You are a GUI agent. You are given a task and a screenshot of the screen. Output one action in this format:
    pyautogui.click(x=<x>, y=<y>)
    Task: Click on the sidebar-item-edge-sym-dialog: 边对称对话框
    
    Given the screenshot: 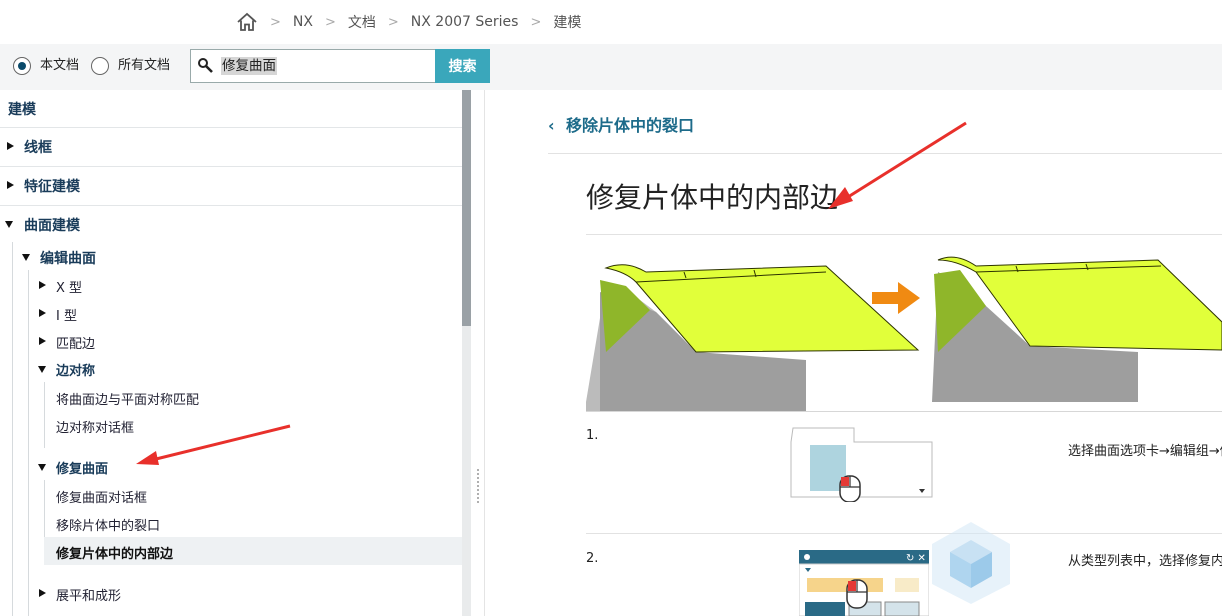 What is the action you would take?
    pyautogui.click(x=95, y=426)
    